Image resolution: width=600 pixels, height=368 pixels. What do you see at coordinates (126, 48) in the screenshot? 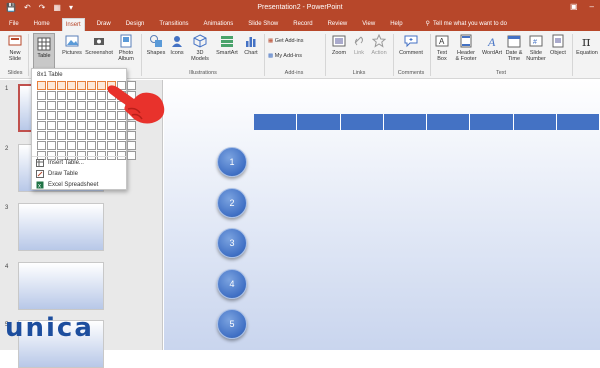
I see `photo-album-button: Photo Album` at bounding box center [126, 48].